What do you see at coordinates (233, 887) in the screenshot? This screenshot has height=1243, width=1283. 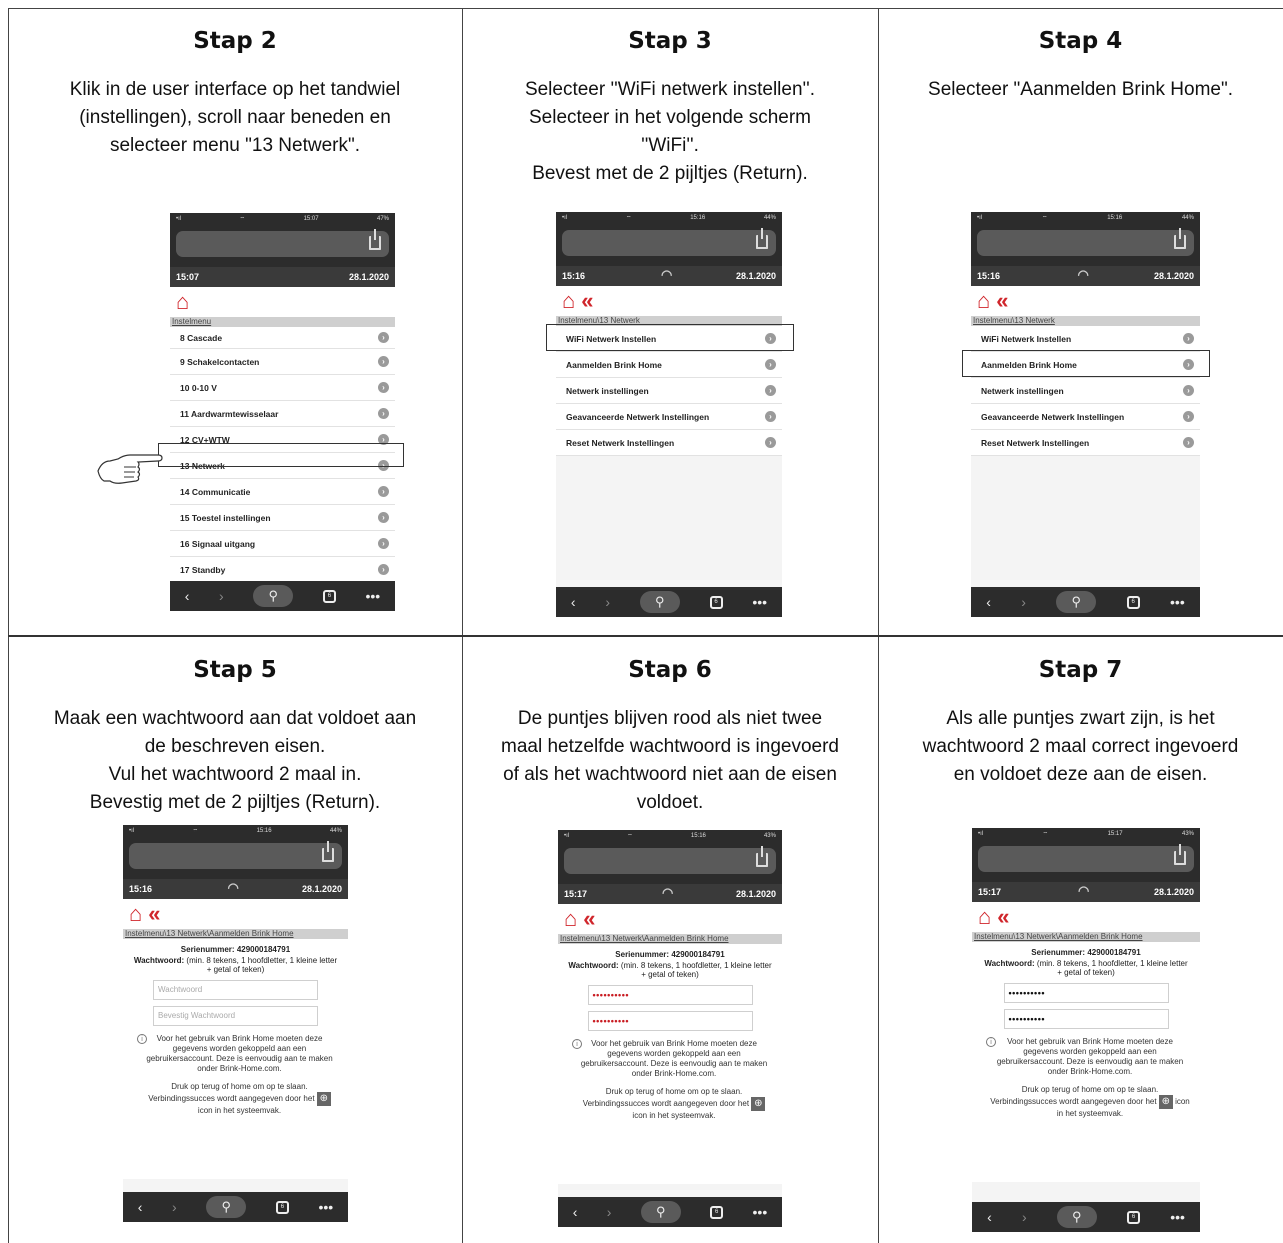 I see `wifi-icon: ◠` at bounding box center [233, 887].